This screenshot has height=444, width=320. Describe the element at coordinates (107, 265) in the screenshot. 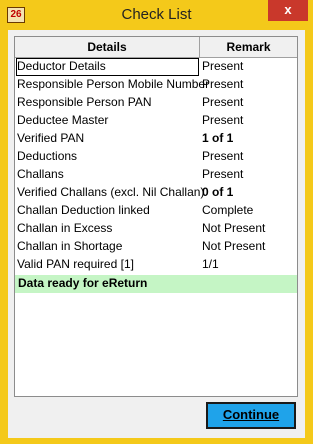

I see `detail-cell: Valid PAN required [1]` at that location.